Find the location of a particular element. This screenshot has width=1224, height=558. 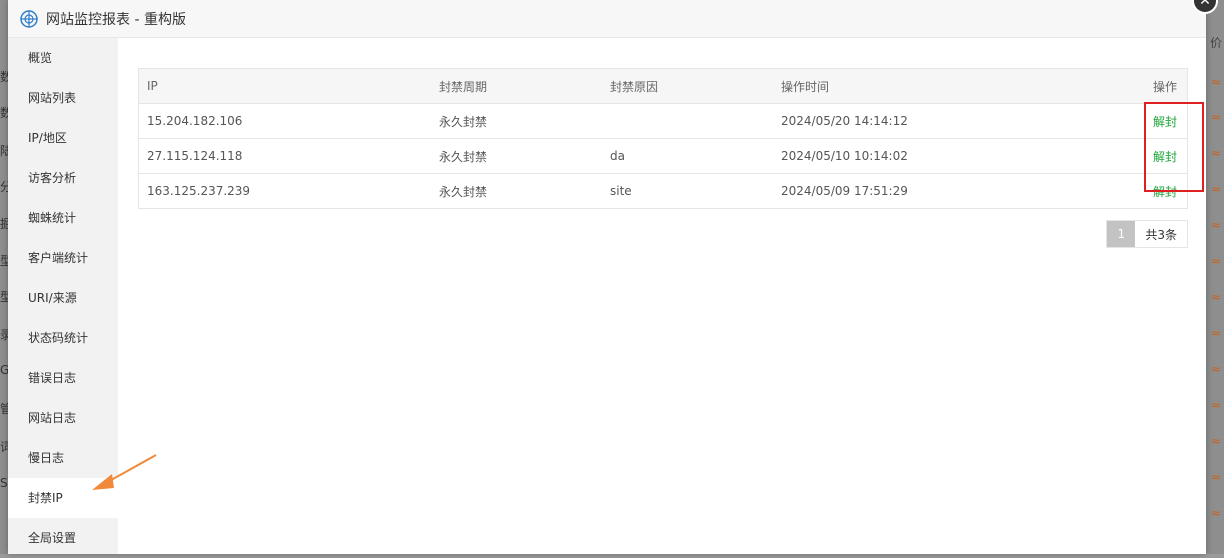

column-header-operation-time: 操作时间 is located at coordinates (933, 86).